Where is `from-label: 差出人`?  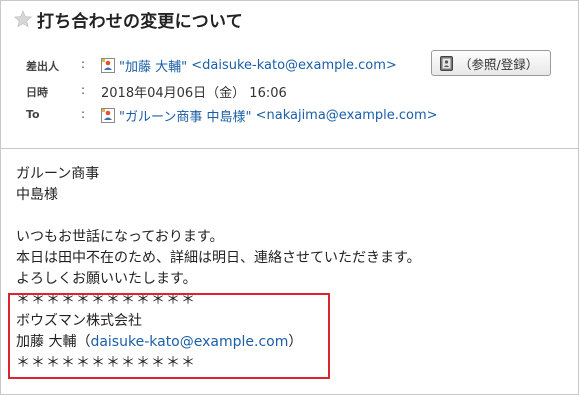 from-label: 差出人 is located at coordinates (42, 66).